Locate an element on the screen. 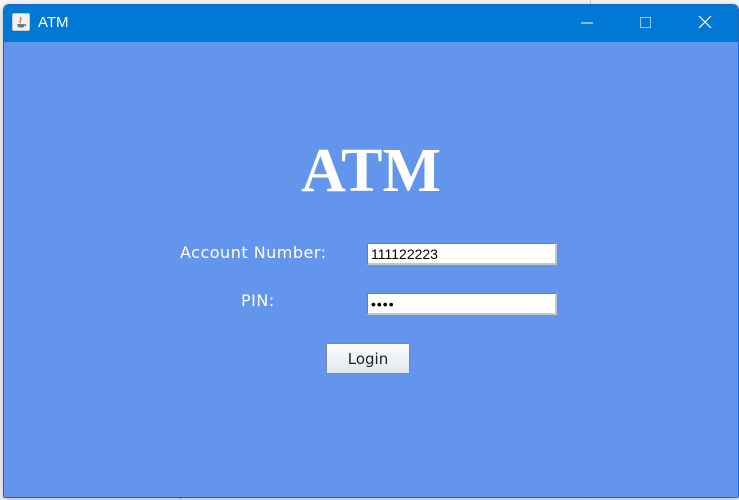 This screenshot has height=500, width=739. account-number-input is located at coordinates (462, 254).